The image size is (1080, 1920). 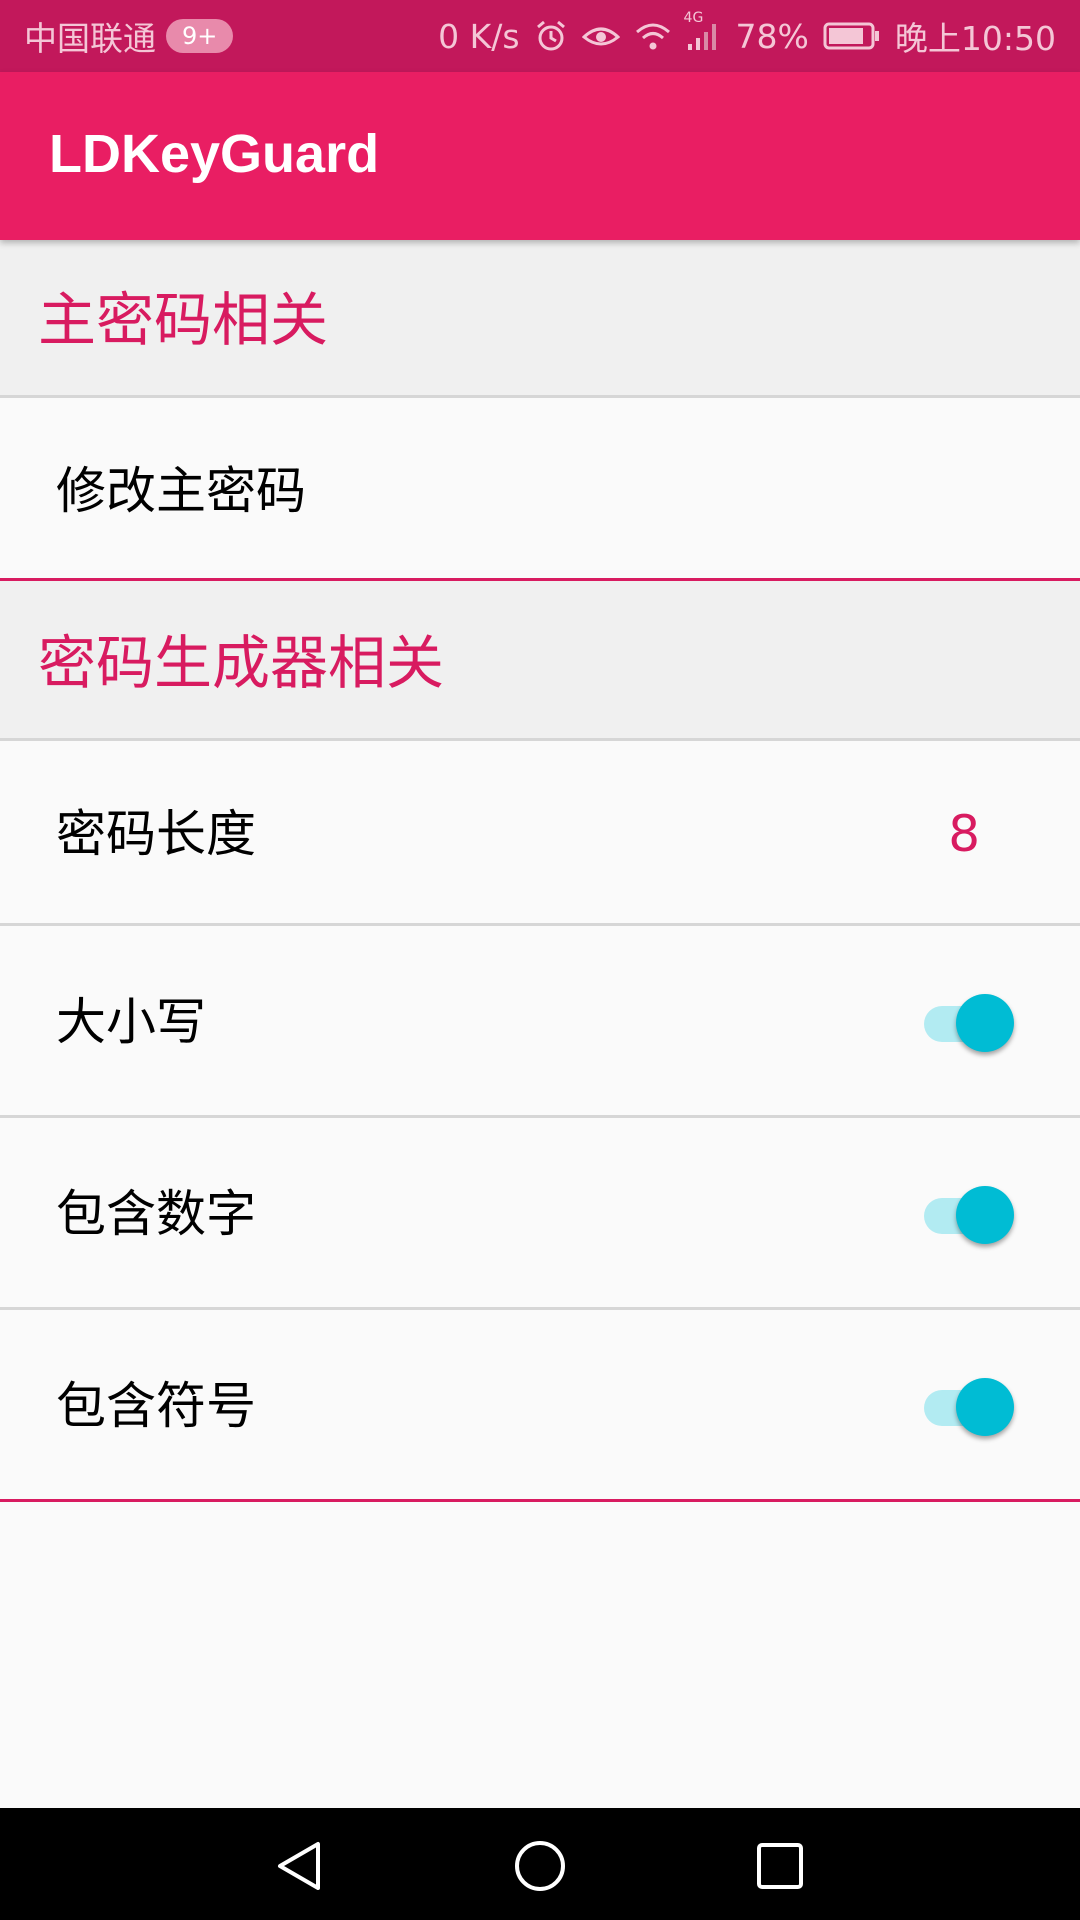 I want to click on navigation-bar, so click(x=540, y=1864).